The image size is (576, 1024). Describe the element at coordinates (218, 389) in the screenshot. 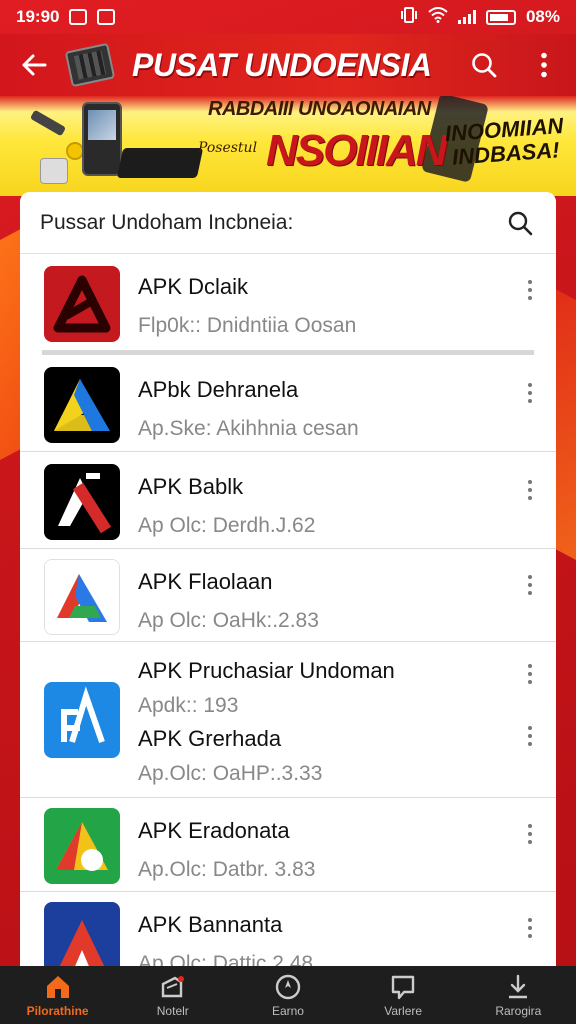

I see `item-title: APbk Dehranela` at that location.